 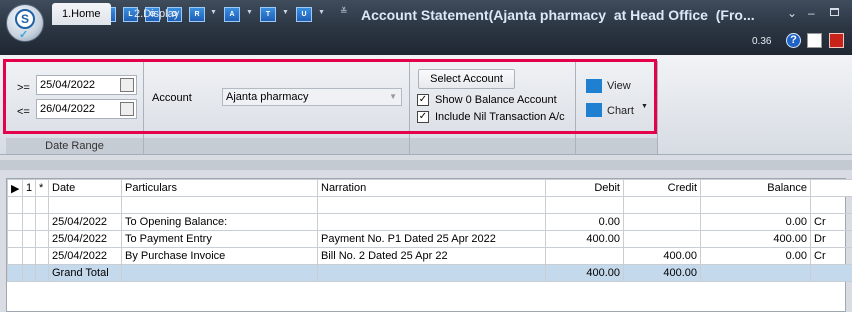 I want to click on column-header-narration: Narration, so click(x=431, y=188).